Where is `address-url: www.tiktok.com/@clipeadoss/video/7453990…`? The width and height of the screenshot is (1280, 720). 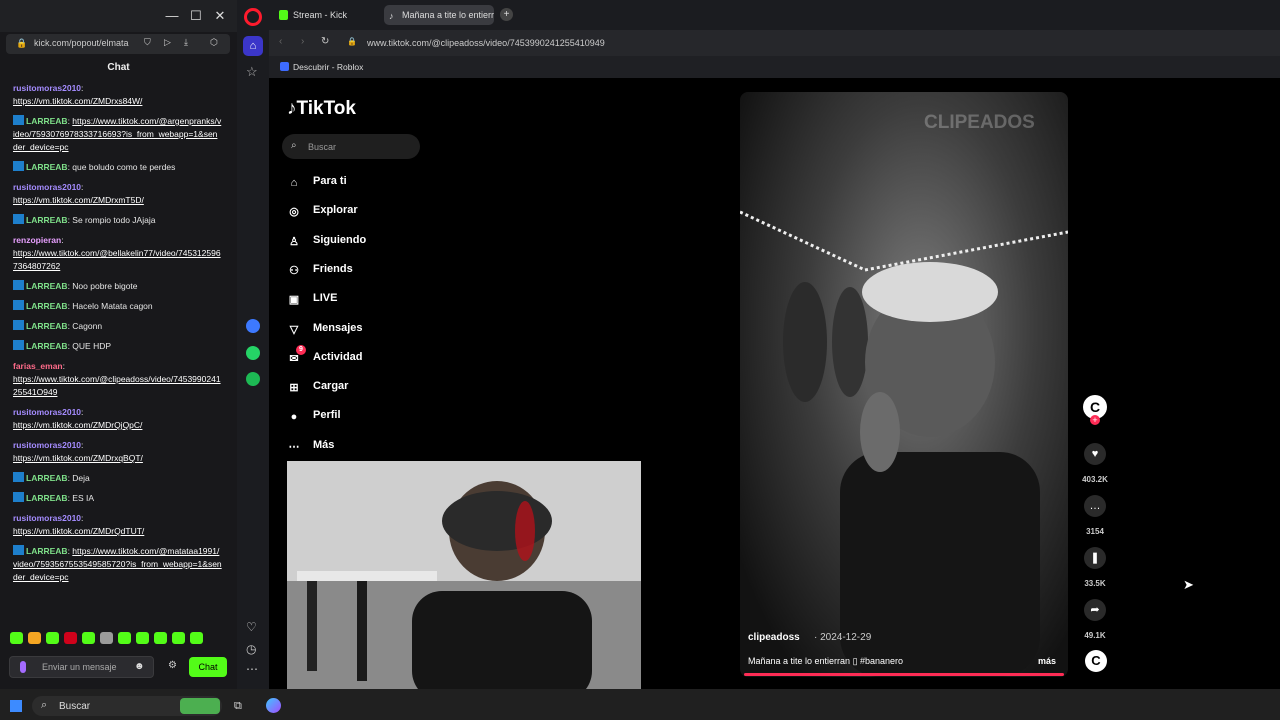
address-url: www.tiktok.com/@clipeadoss/video/7453990… is located at coordinates (486, 43).